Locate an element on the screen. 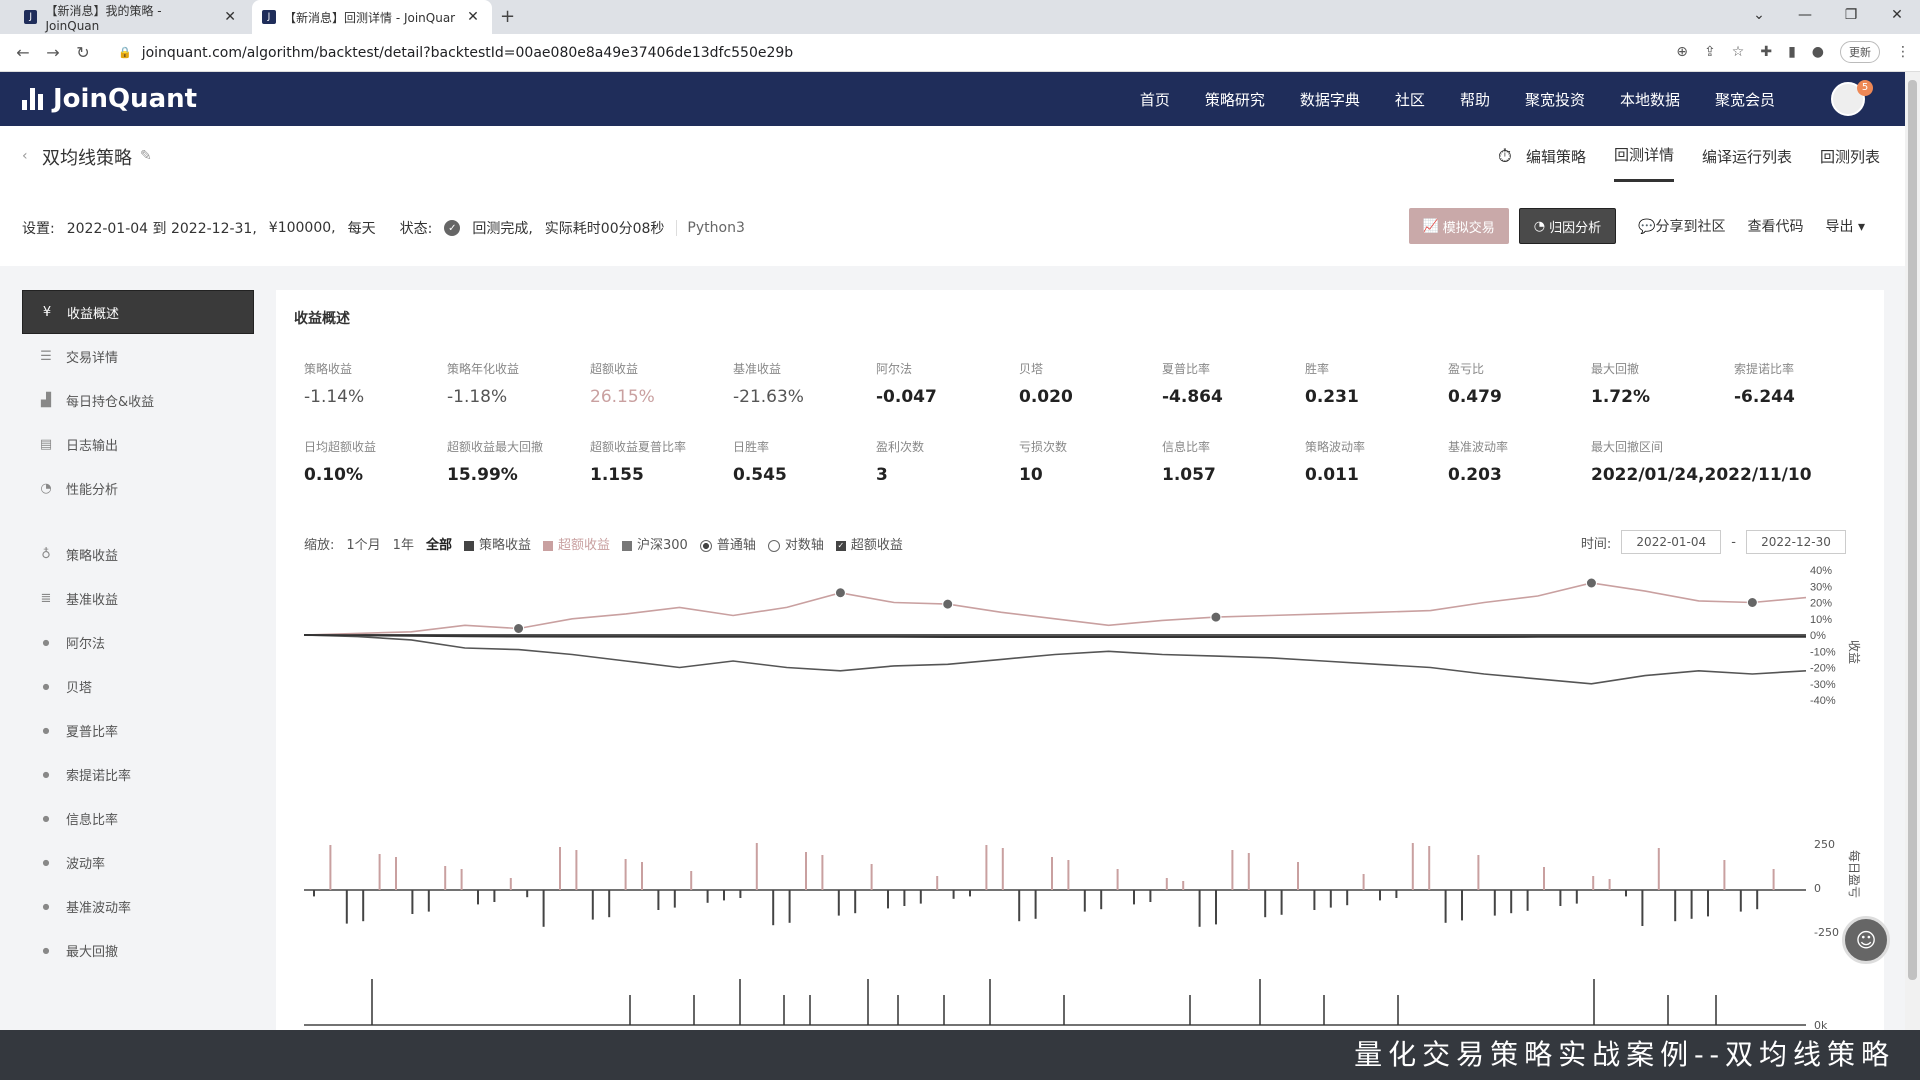 The width and height of the screenshot is (1920, 1080). metric-value: 0.545 is located at coordinates (760, 475).